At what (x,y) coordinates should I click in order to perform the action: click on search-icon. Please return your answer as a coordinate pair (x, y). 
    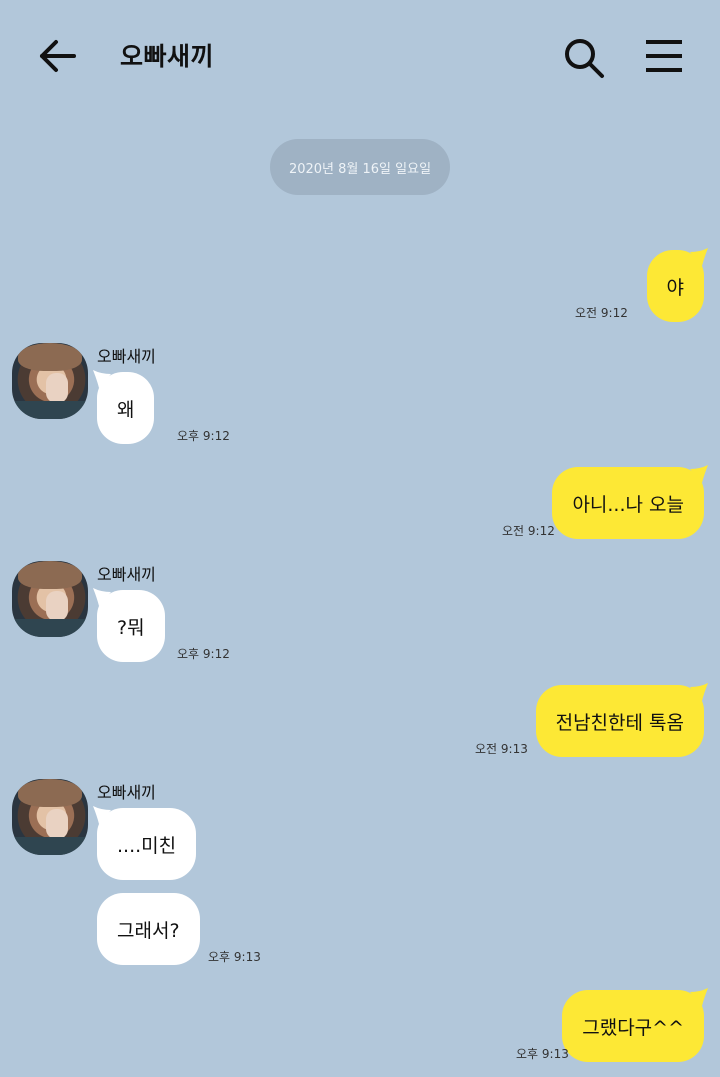
    Looking at the image, I should click on (584, 58).